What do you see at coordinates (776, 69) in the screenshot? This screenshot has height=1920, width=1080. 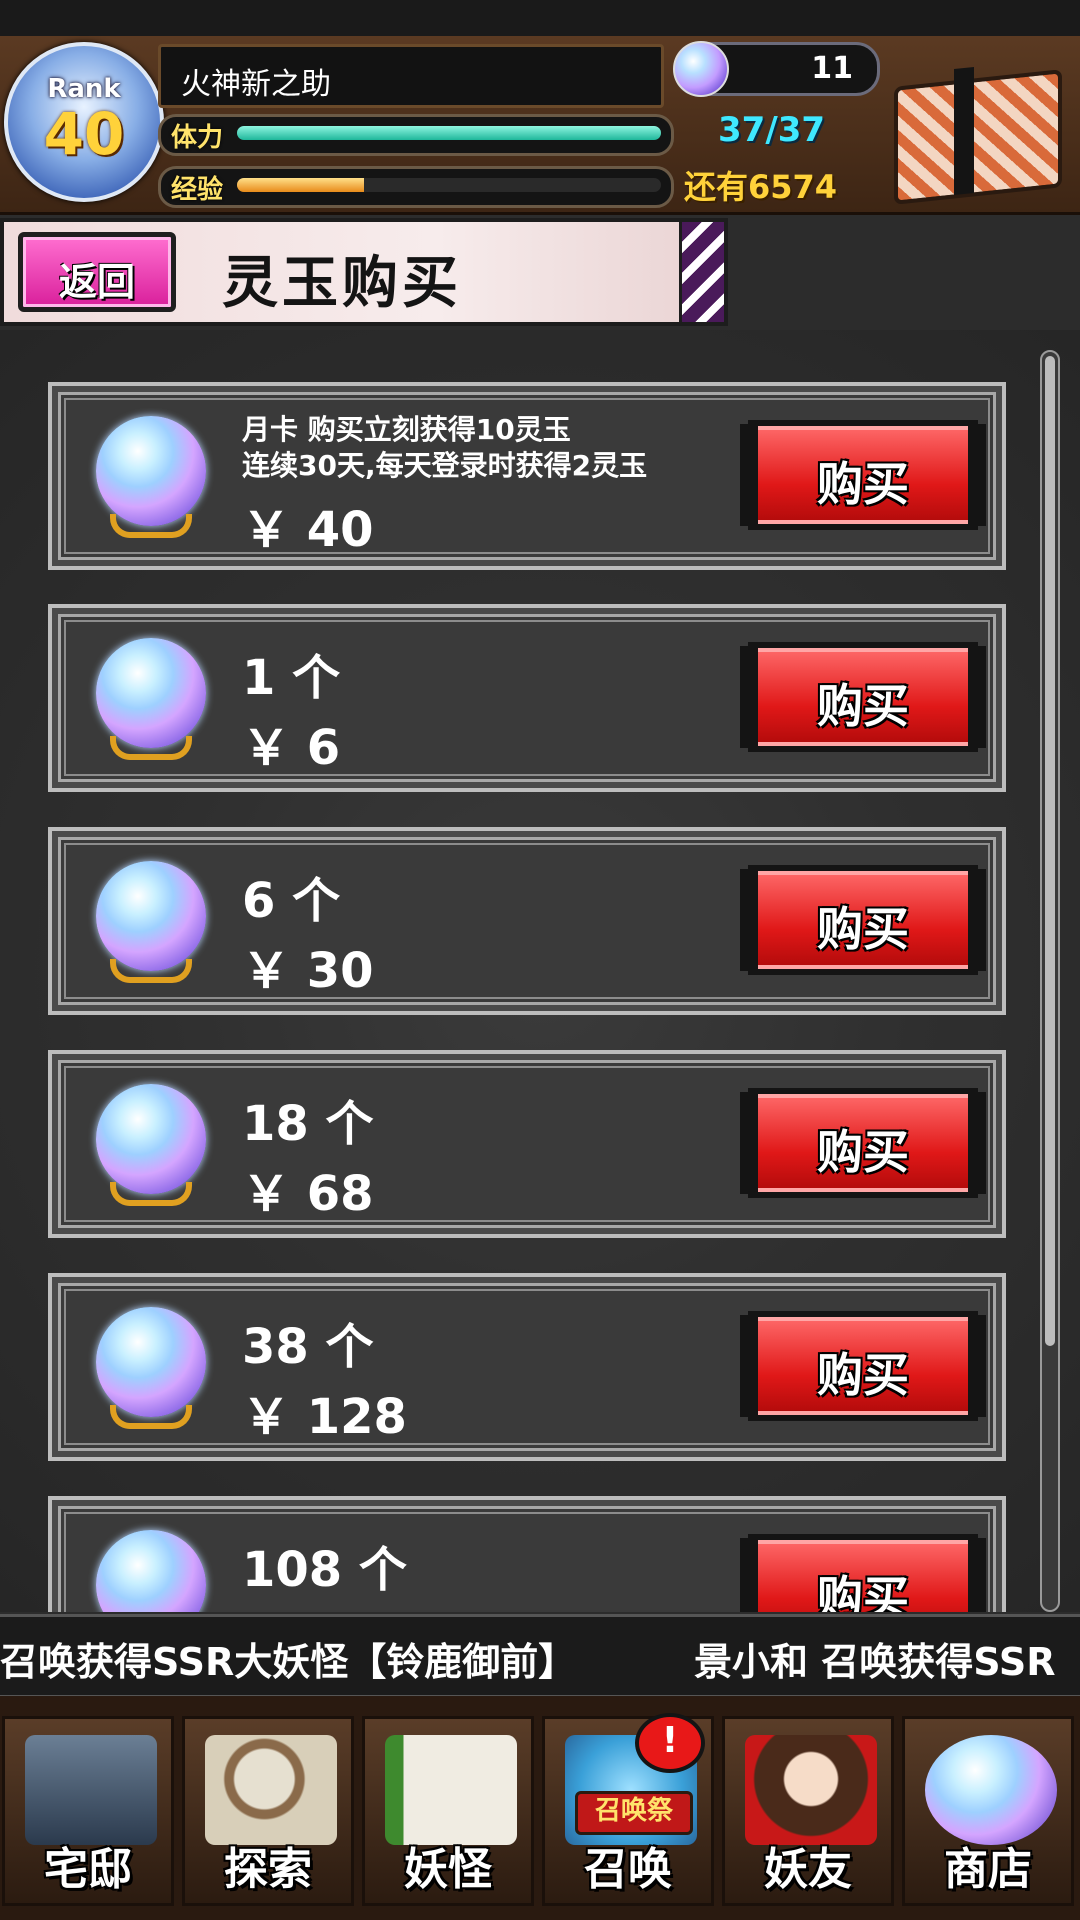 I see `gem-counter: 11` at bounding box center [776, 69].